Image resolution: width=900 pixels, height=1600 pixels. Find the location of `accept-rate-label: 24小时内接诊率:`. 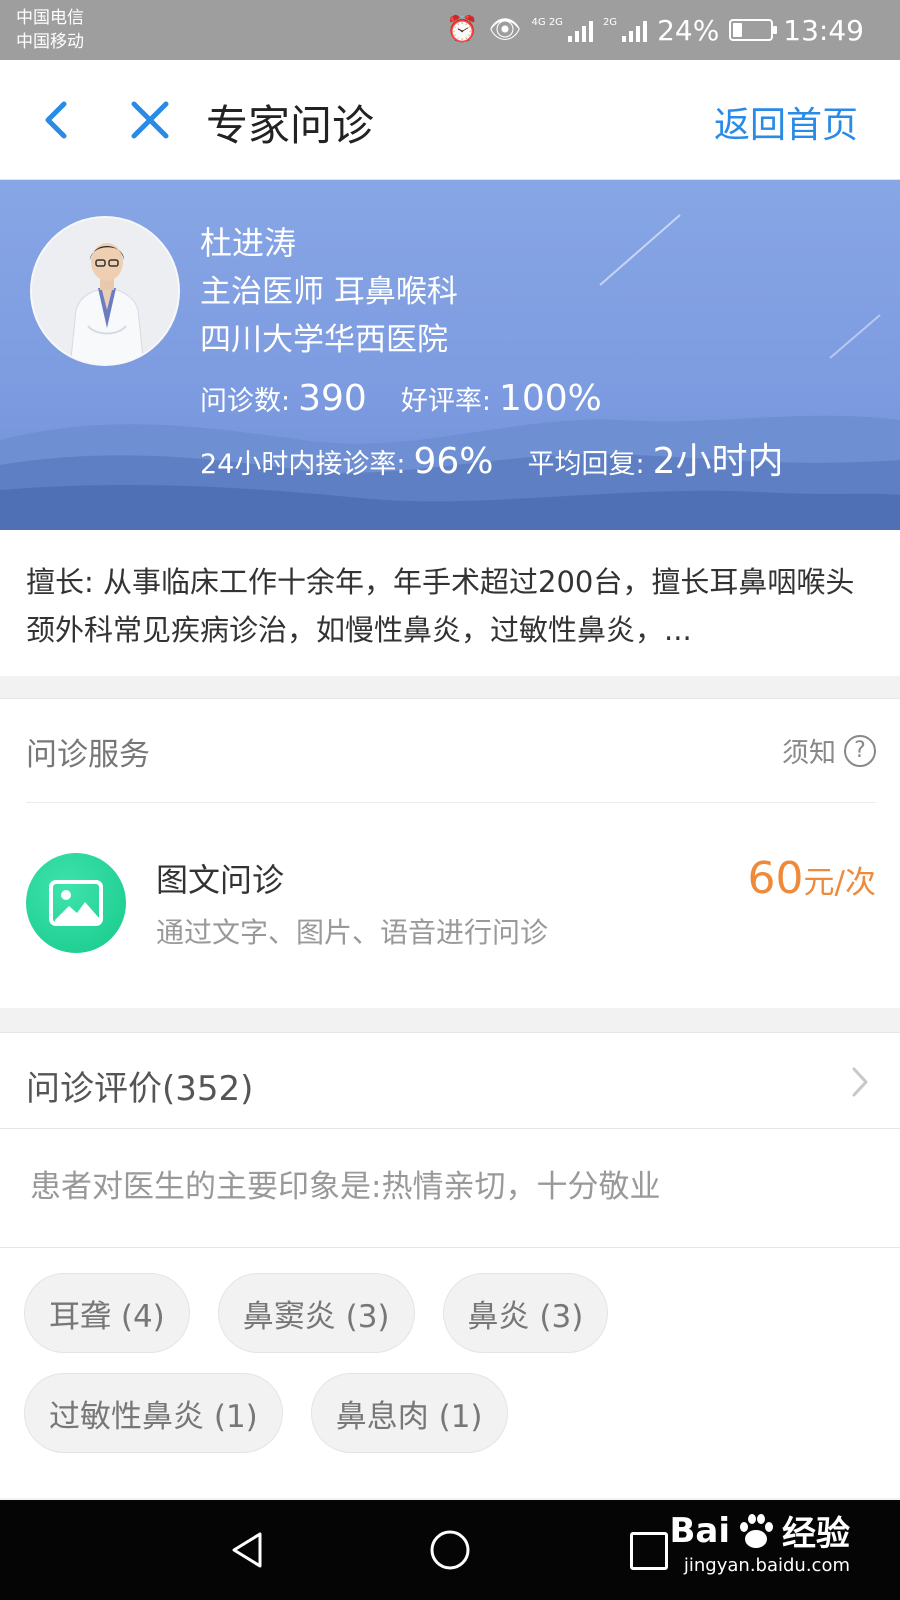

accept-rate-label: 24小时内接诊率: is located at coordinates (303, 464).